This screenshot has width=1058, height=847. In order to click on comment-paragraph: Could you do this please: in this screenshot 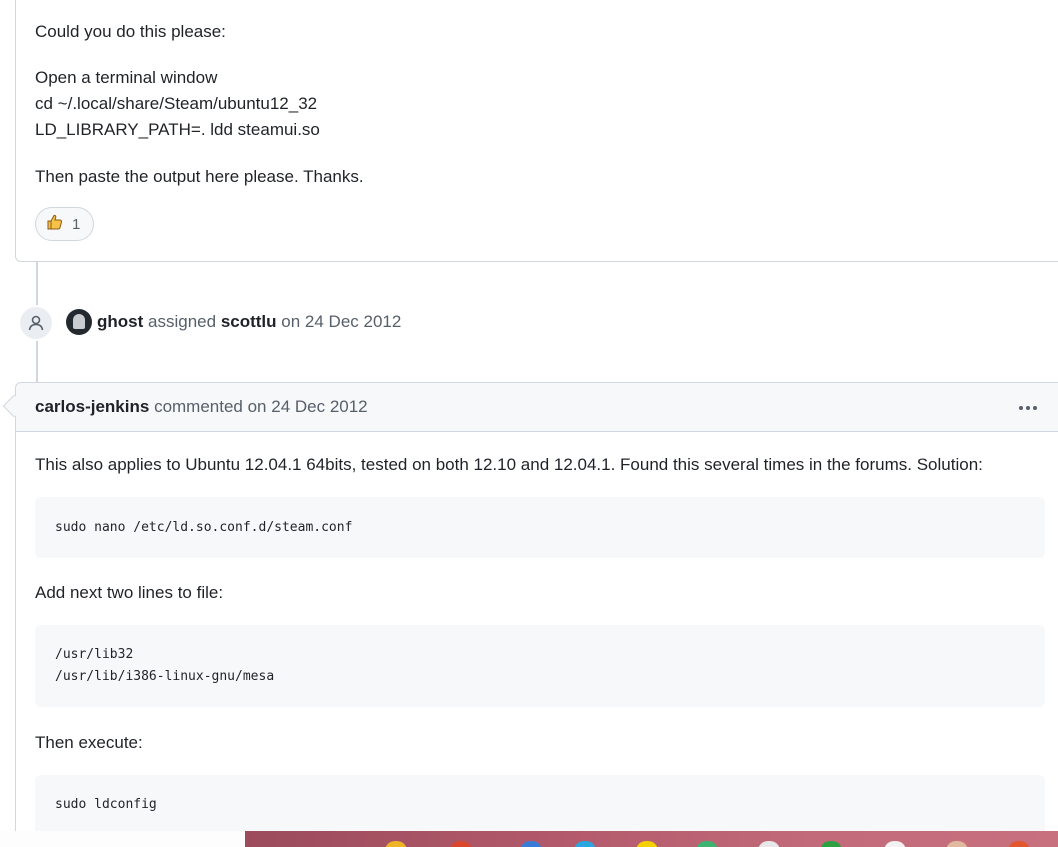, I will do `click(130, 31)`.